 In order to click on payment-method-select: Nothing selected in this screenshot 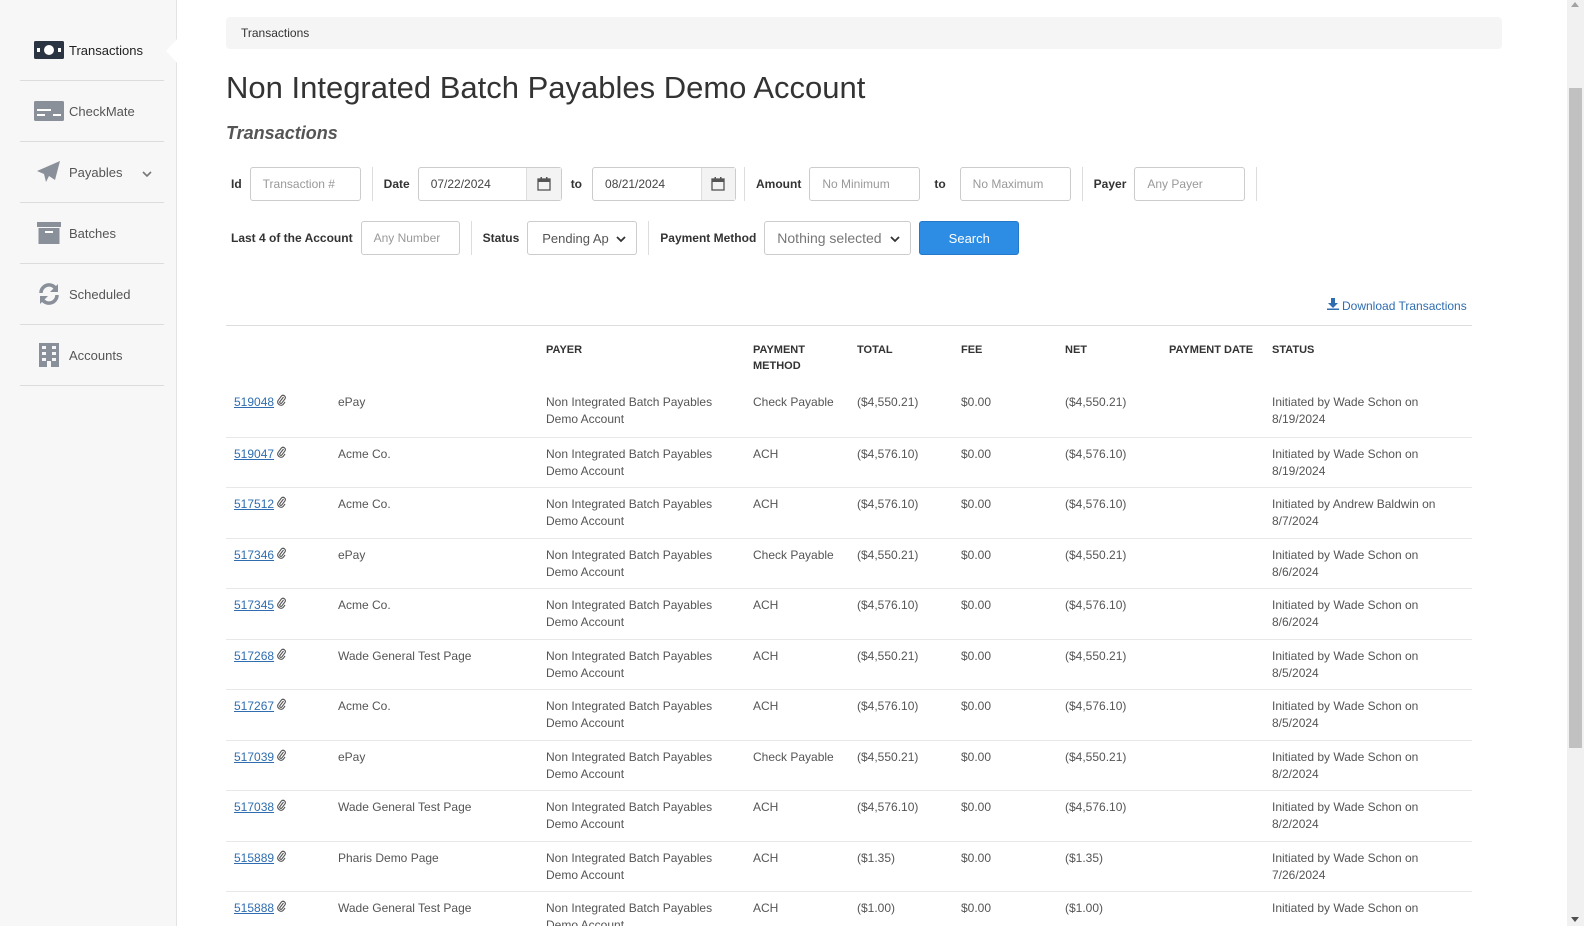, I will do `click(838, 238)`.